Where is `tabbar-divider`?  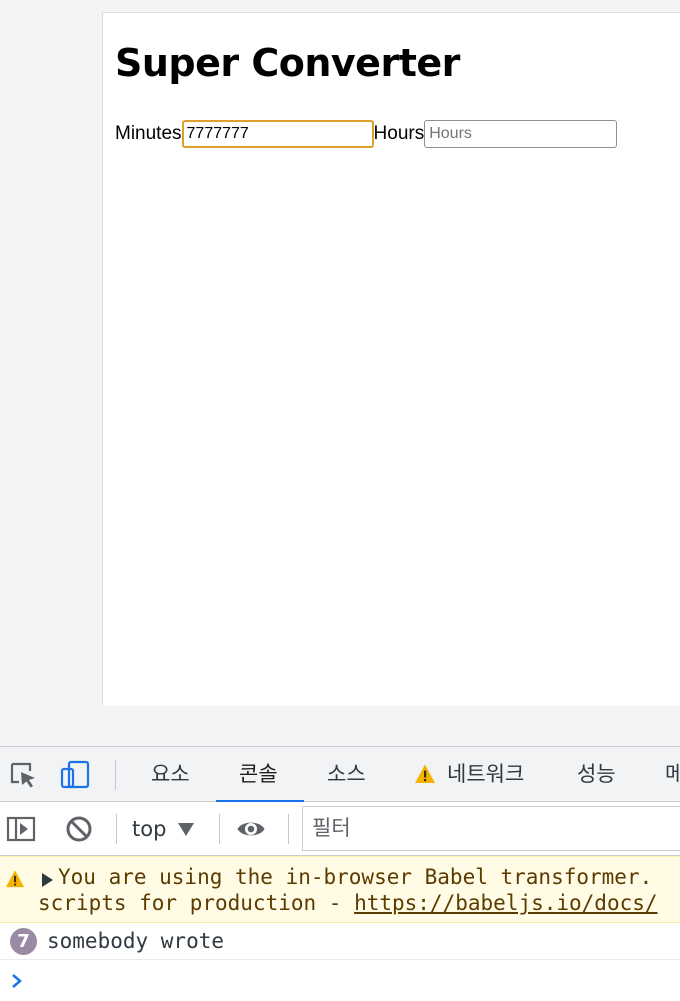 tabbar-divider is located at coordinates (115, 775).